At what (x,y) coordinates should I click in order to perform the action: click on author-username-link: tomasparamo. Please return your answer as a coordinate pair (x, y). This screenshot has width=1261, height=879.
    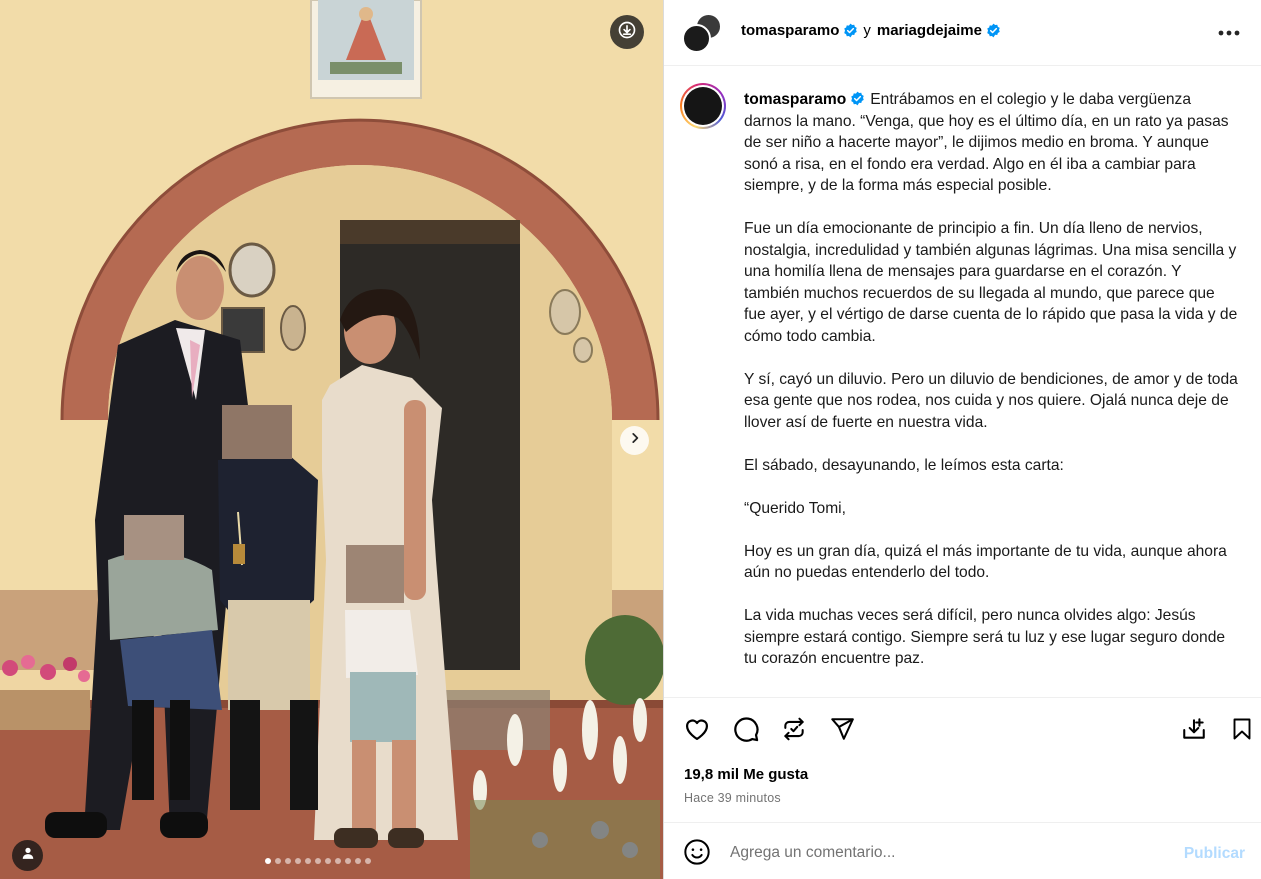
    Looking at the image, I should click on (790, 30).